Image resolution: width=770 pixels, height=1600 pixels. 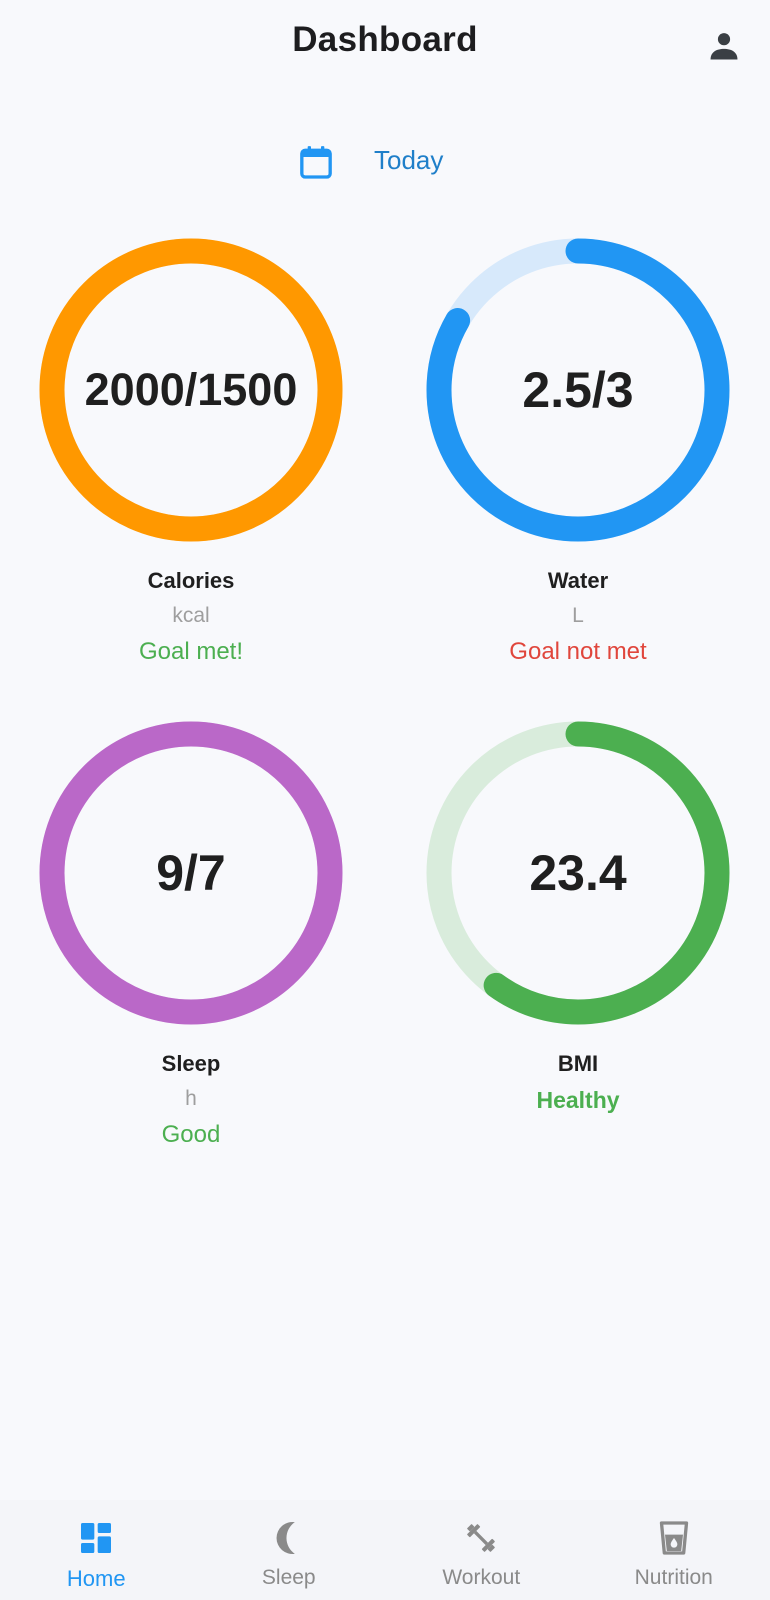 What do you see at coordinates (673, 1577) in the screenshot?
I see `nav-label-nutrition: Nutrition` at bounding box center [673, 1577].